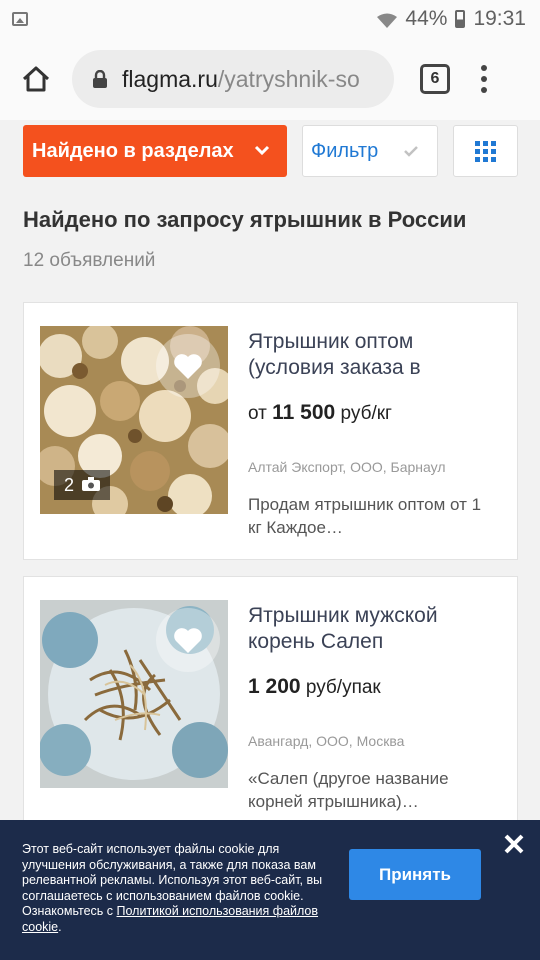 The width and height of the screenshot is (540, 960). I want to click on status-bar: 44% 19:31, so click(270, 19).